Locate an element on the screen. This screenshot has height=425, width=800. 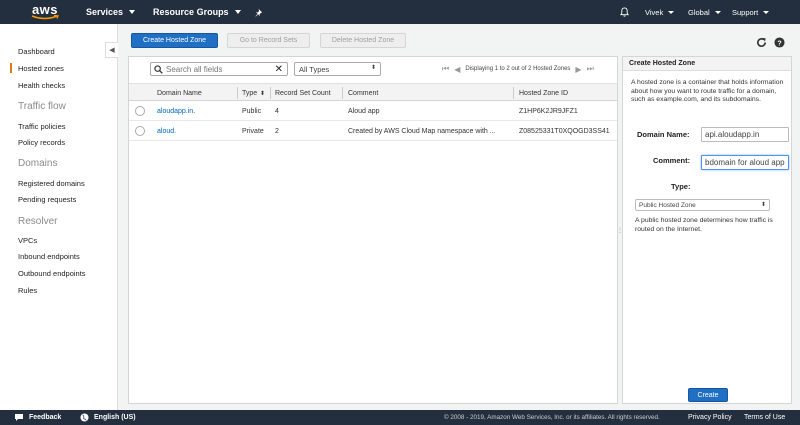
support-menu: Support is located at coordinates (751, 12).